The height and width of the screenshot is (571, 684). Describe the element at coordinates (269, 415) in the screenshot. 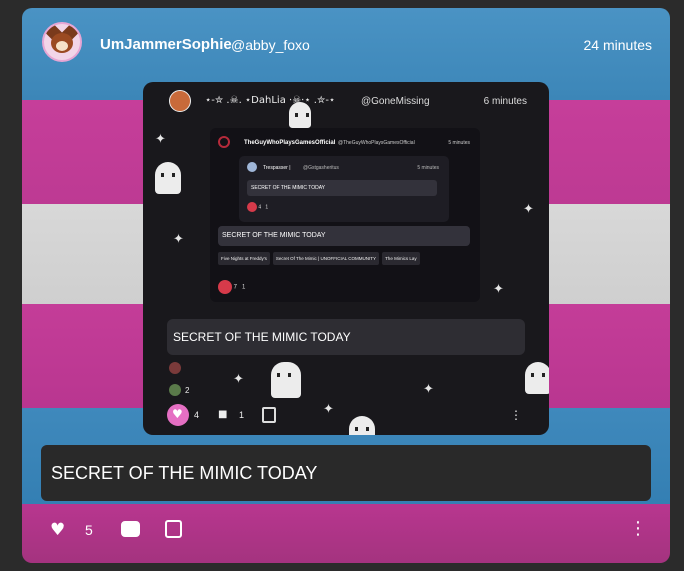

I see `reblog-icon` at that location.